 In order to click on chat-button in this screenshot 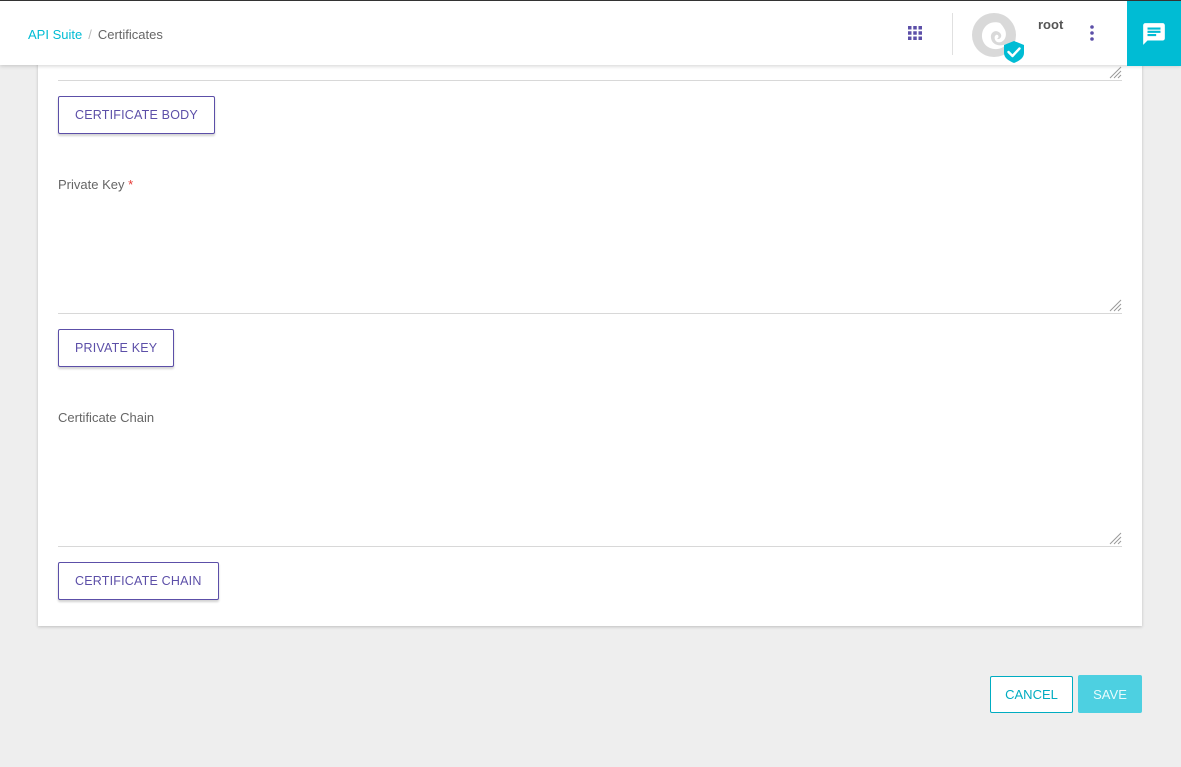, I will do `click(1154, 33)`.